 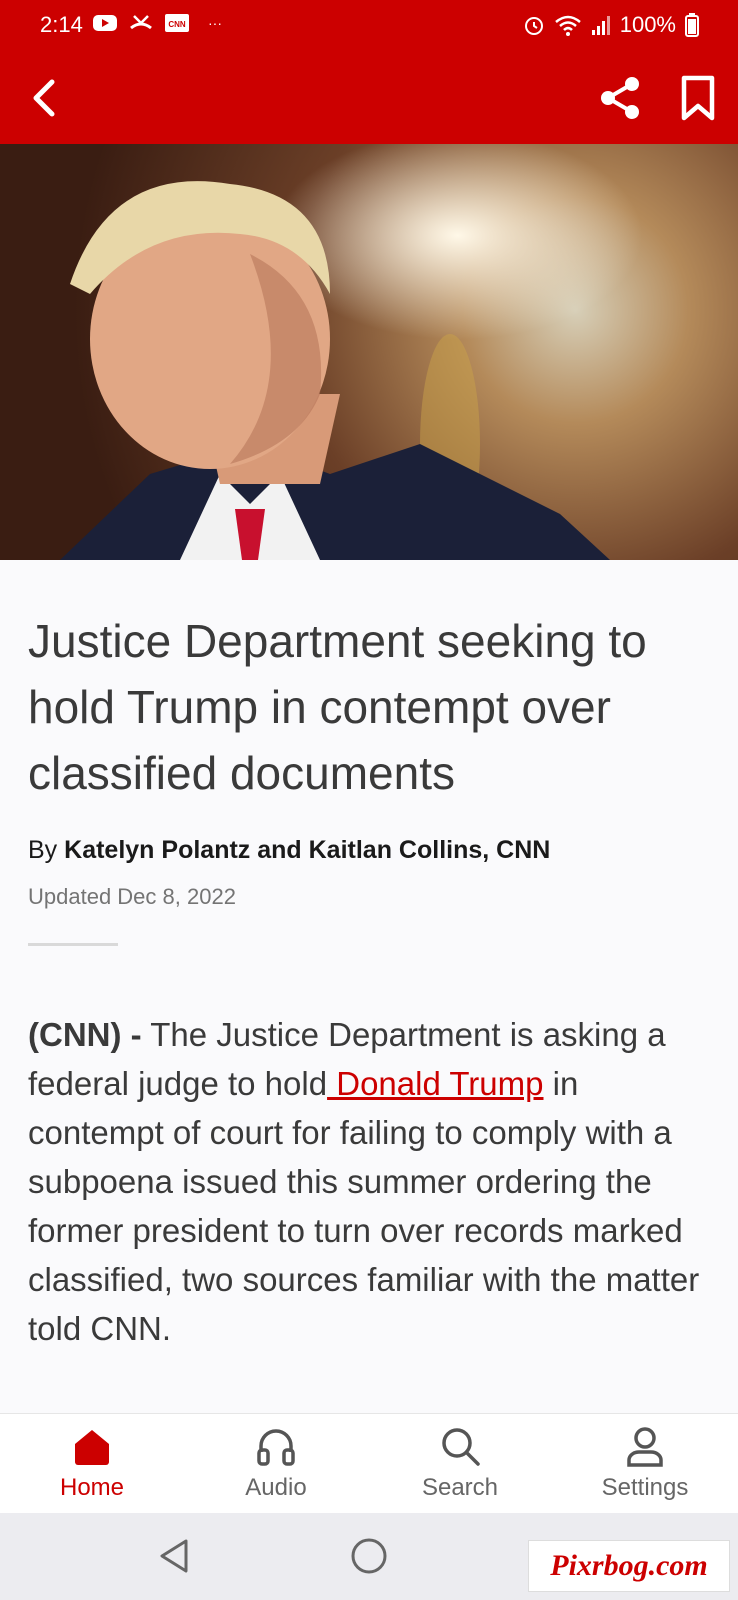 What do you see at coordinates (692, 25) in the screenshot?
I see `battery-icon` at bounding box center [692, 25].